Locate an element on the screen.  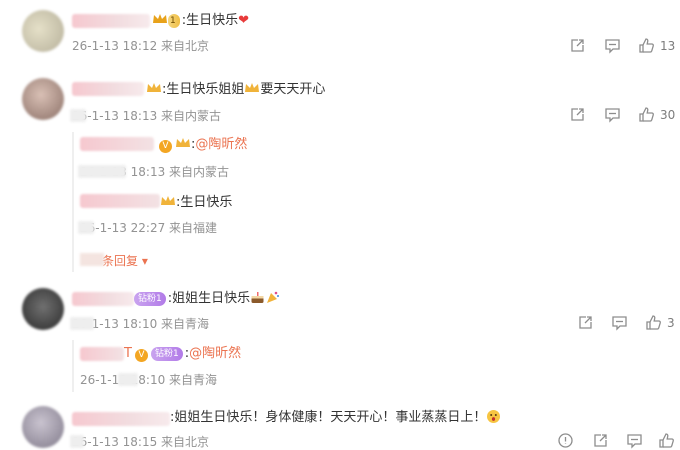
cake-icon is located at coordinates (257, 297).